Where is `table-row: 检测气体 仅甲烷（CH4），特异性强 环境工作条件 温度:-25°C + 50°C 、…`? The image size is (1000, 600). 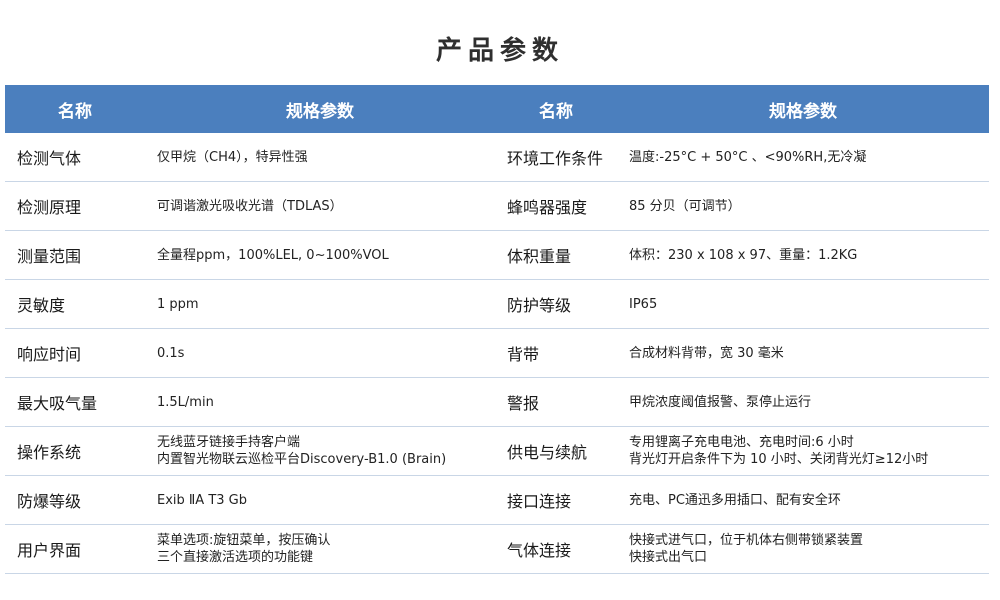 table-row: 检测气体 仅甲烷（CH4），特异性强 环境工作条件 温度:-25°C + 50°C 、… is located at coordinates (497, 157).